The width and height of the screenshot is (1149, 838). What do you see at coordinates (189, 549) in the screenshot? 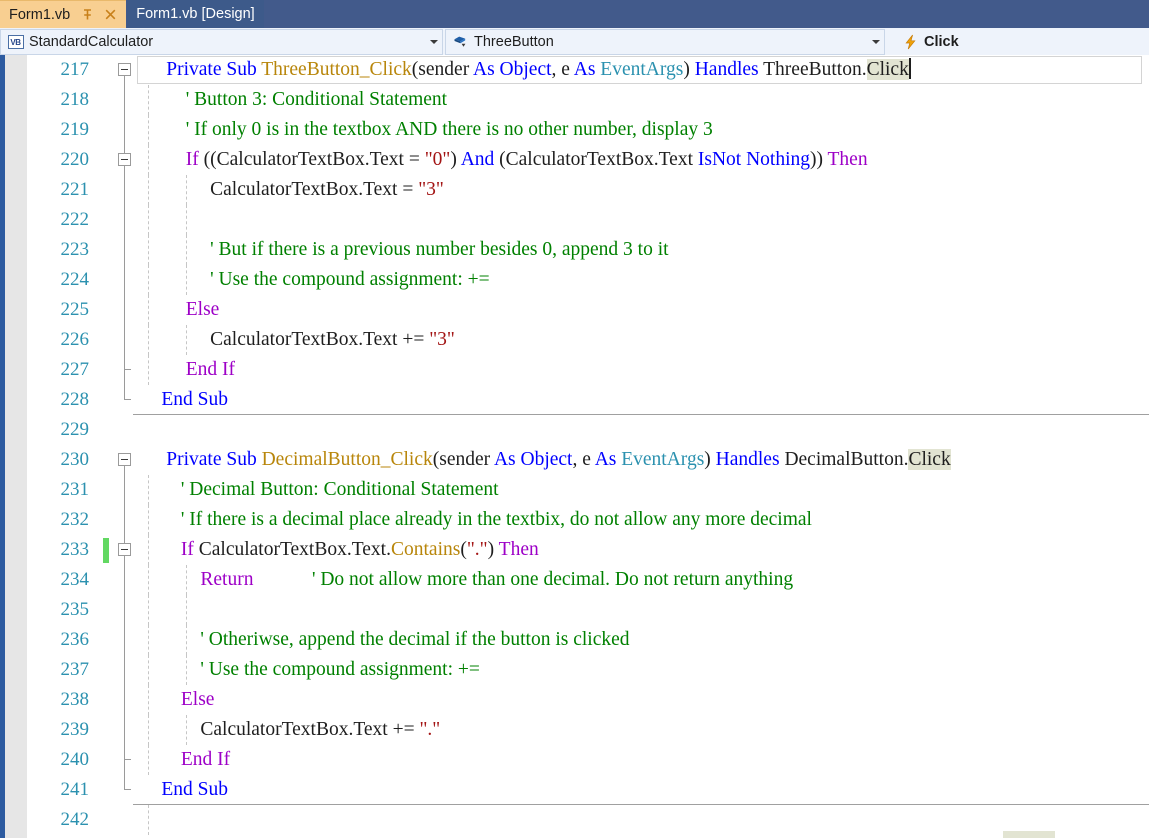
I see `code-token: If` at bounding box center [189, 549].